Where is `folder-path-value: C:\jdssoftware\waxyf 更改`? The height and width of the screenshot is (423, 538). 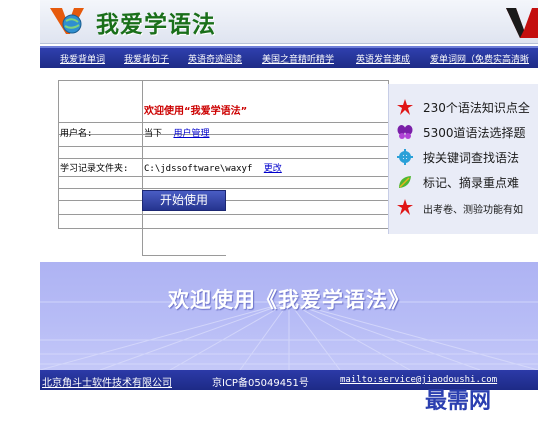 folder-path-value: C:\jdssoftware\waxyf 更改 is located at coordinates (213, 167).